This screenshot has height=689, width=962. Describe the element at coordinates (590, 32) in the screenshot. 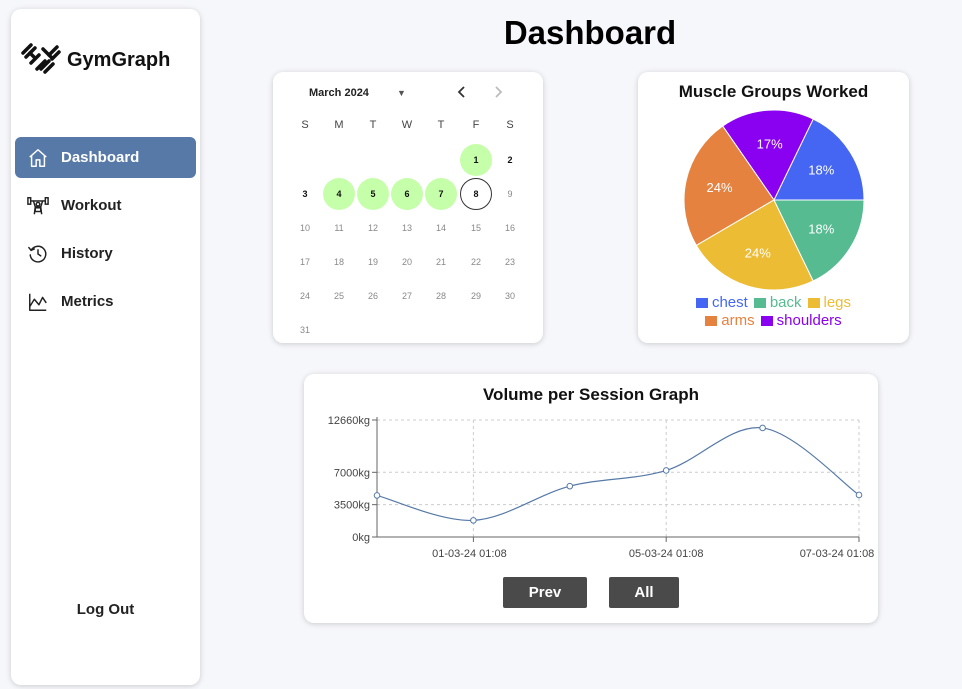

I see `page-title: Dashboard` at that location.